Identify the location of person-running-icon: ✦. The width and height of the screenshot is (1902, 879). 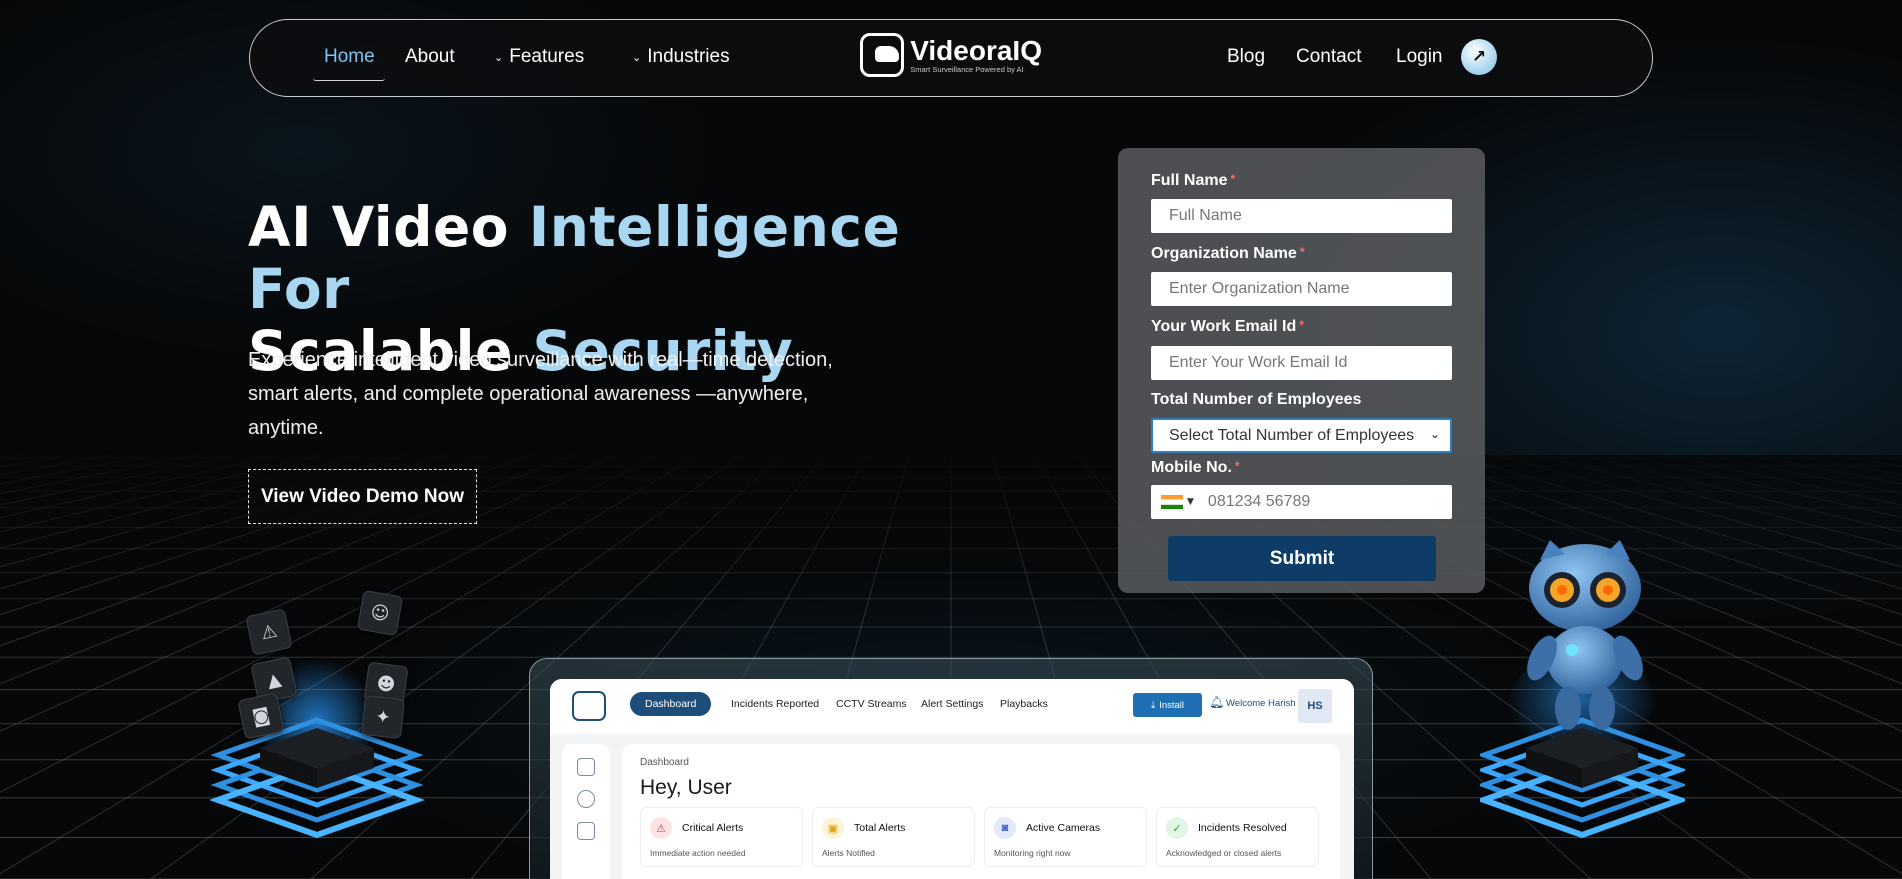
(383, 717).